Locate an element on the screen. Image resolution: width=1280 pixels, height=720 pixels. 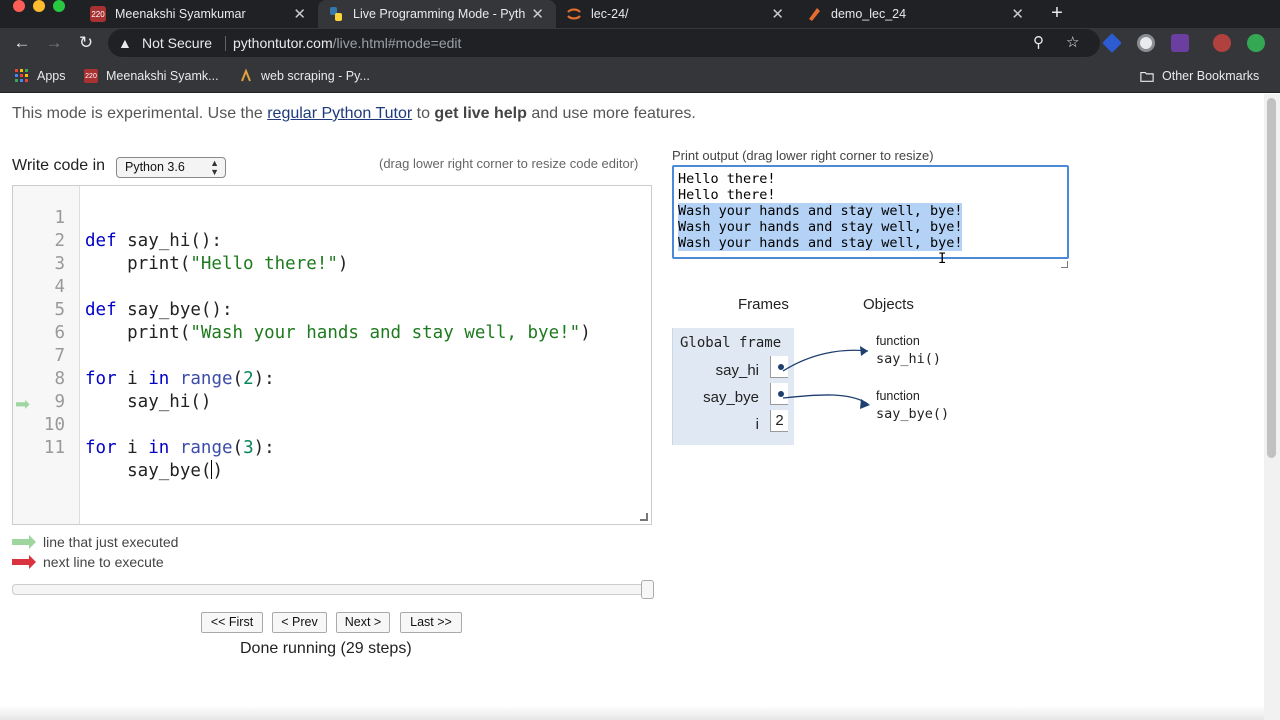
line-number: 11 is located at coordinates (54, 448).